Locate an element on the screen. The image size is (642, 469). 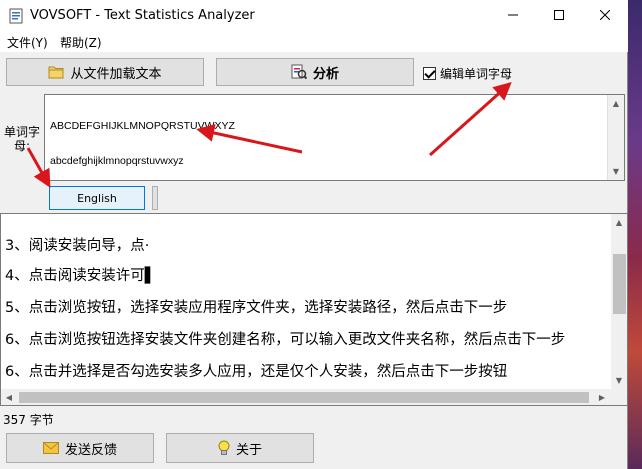
envelope-icon is located at coordinates (50, 448).